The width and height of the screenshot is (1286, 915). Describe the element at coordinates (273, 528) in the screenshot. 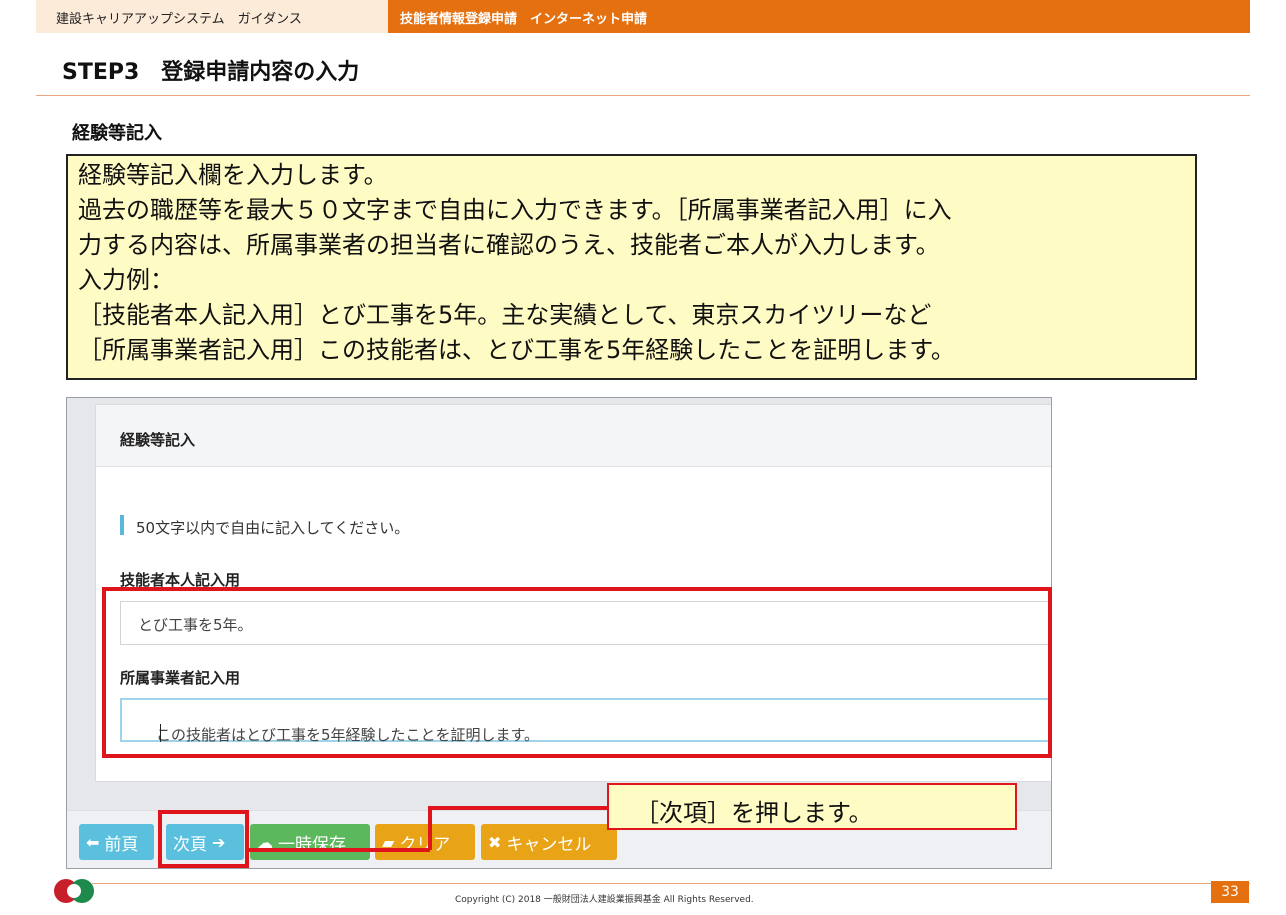

I see `info-text: 50文字以内で自由に記入してください。` at that location.